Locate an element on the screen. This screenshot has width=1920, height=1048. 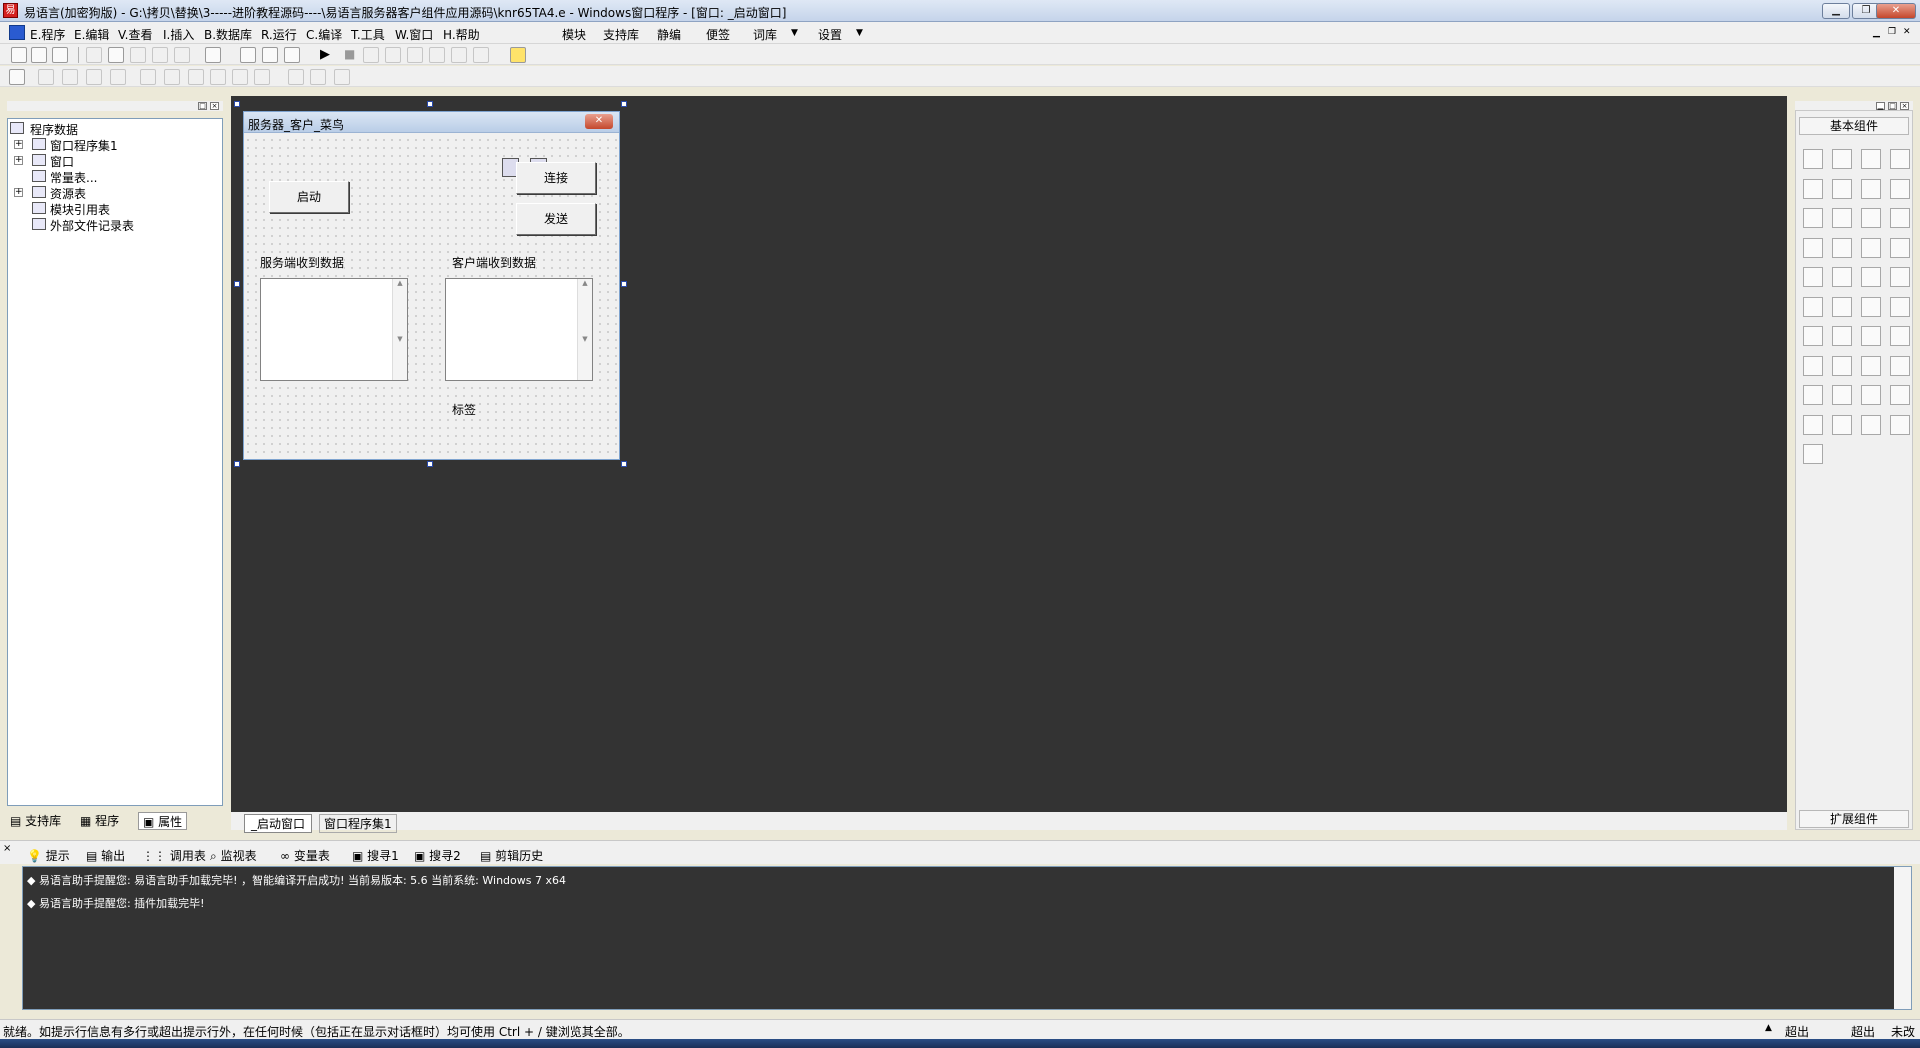
palette-server-icon is located at coordinates (1871, 365).